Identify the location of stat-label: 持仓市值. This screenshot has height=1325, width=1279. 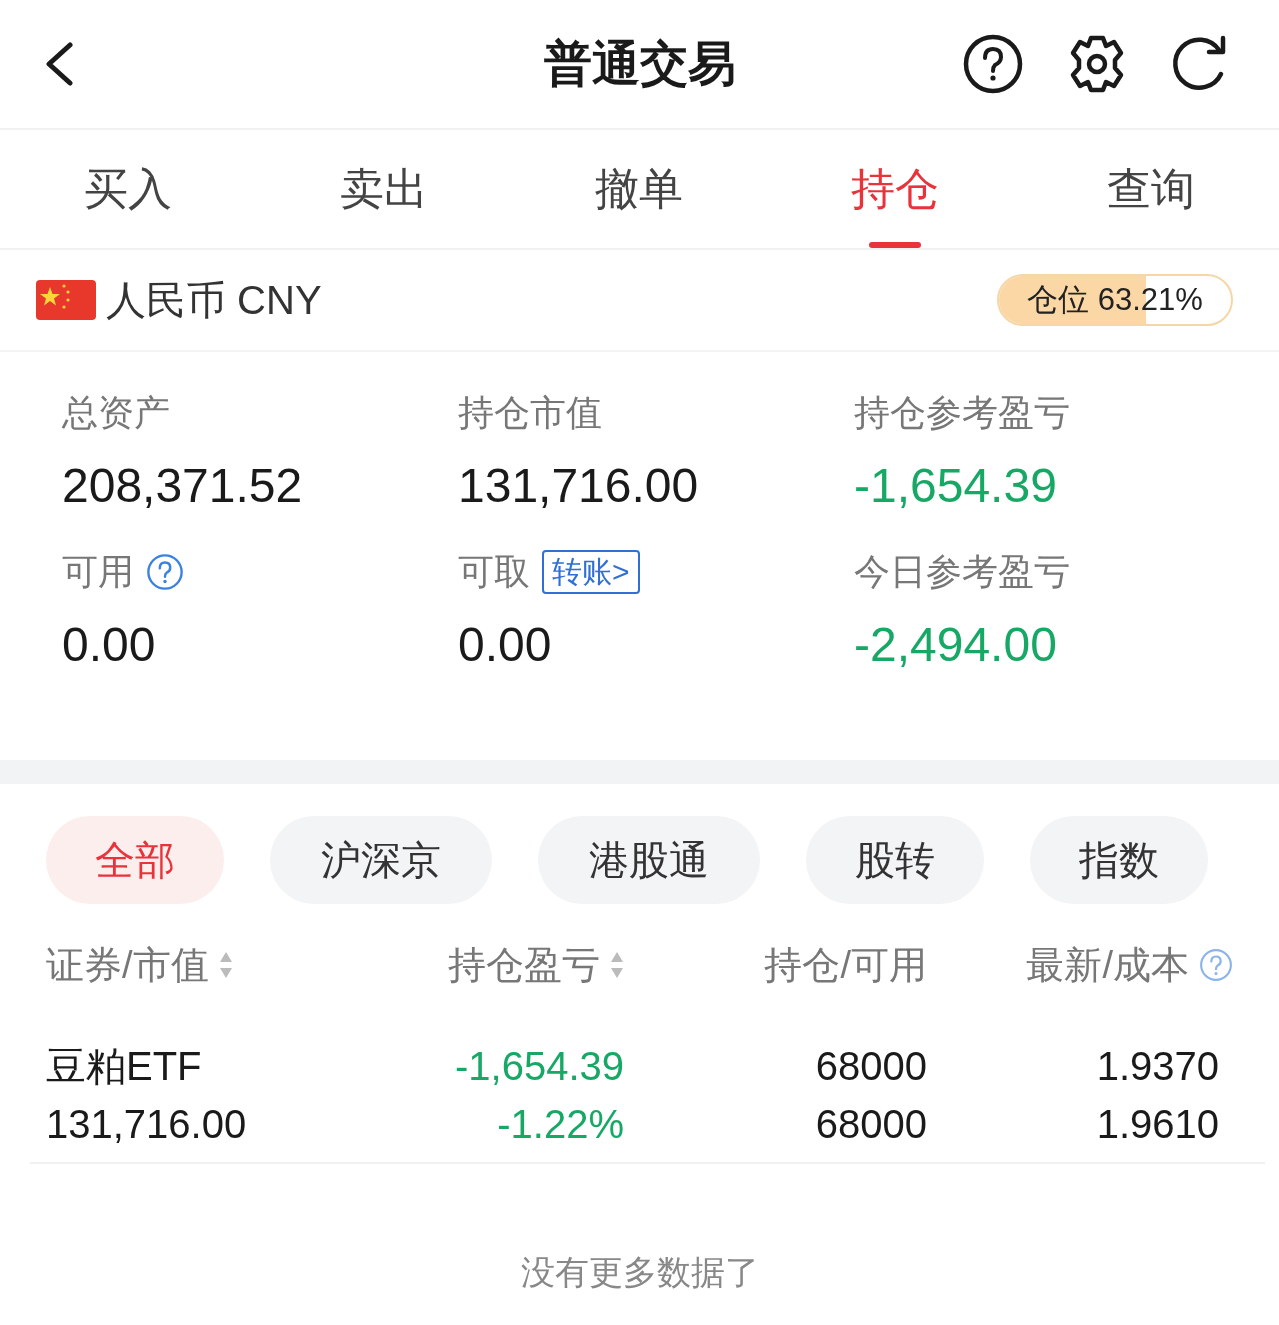
(530, 412).